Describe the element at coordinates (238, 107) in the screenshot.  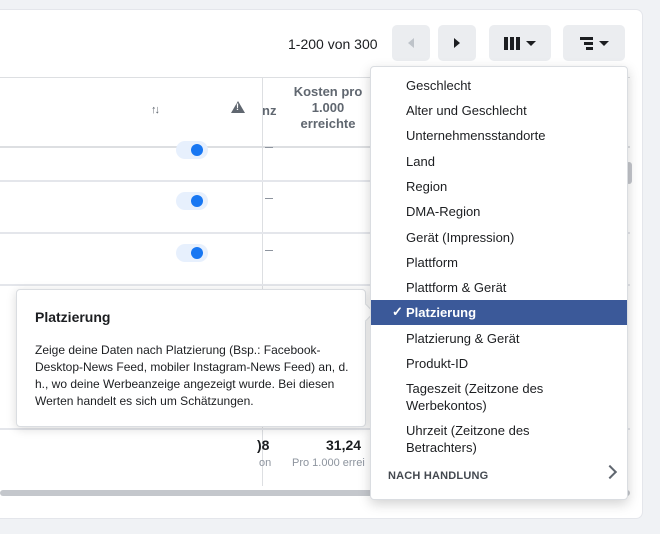
I see `warning-icon` at that location.